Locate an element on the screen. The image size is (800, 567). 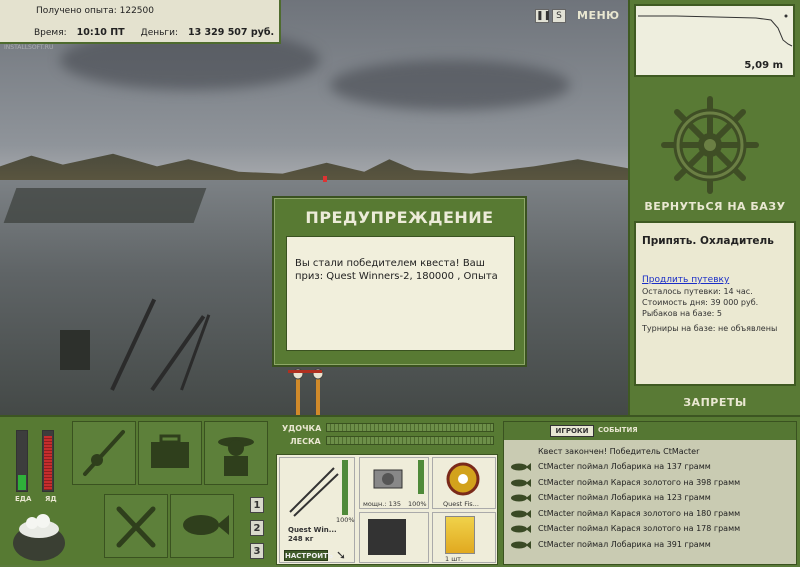
tab-events: СОБЫТИЯ is located at coordinates (618, 430).